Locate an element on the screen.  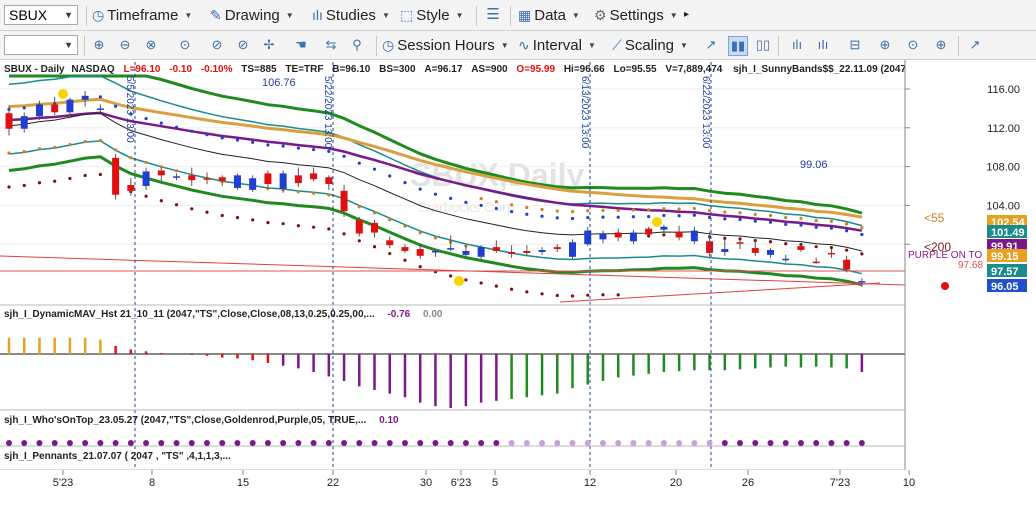
bar-chart-icon: ıIı is located at coordinates (823, 45).